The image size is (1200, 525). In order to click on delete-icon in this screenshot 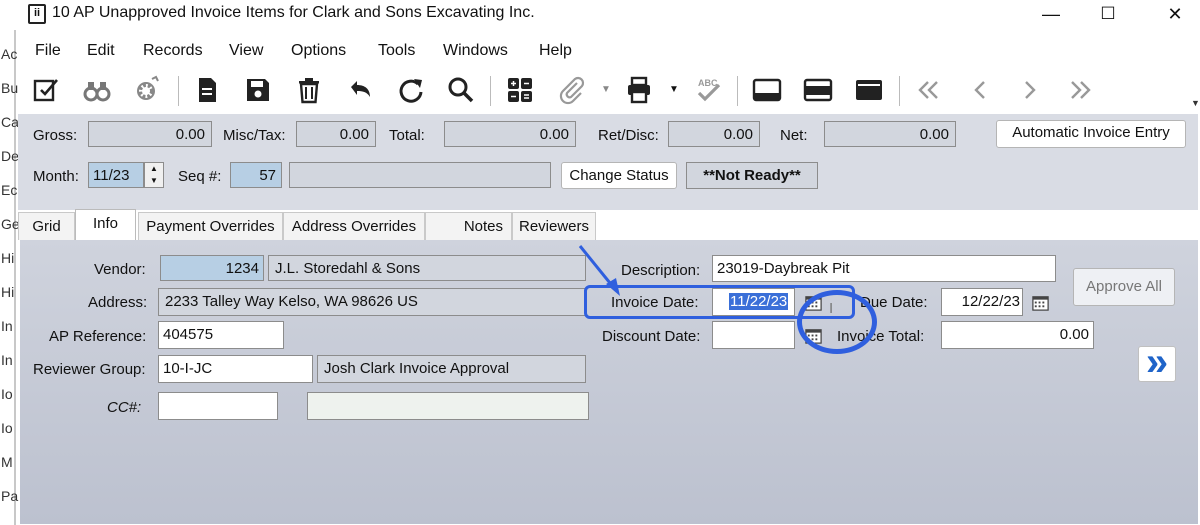, I will do `click(309, 90)`.